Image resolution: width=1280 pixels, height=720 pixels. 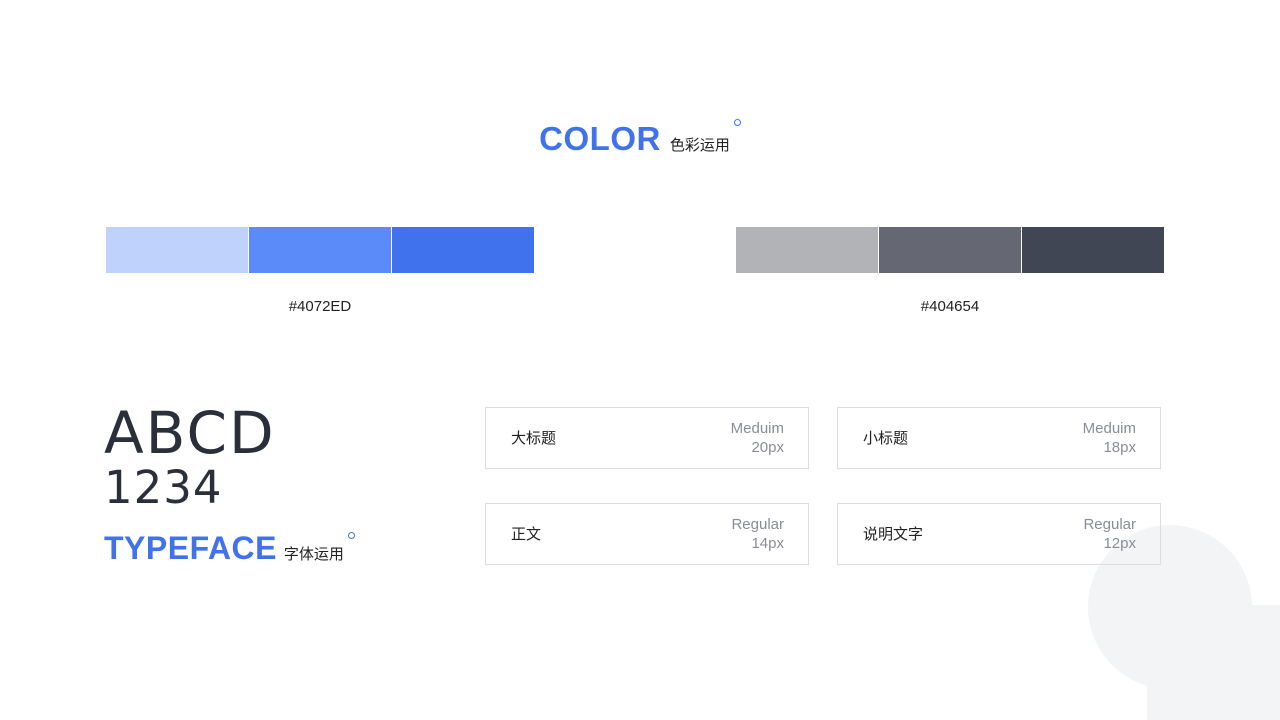 I want to click on font-card-name: 说明文字, so click(x=893, y=534).